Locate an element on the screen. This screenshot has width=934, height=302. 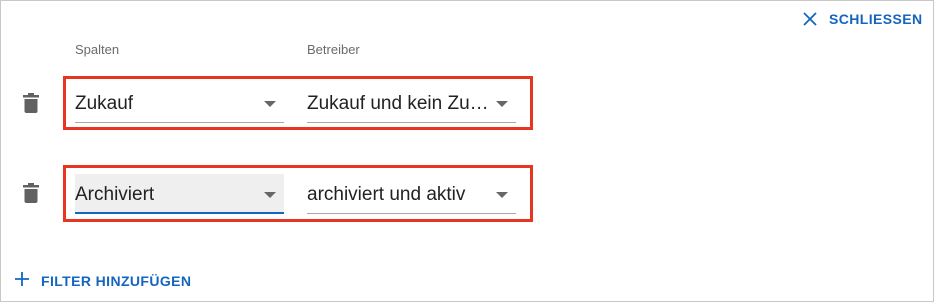
close-button-label: SCHLIESSEN is located at coordinates (876, 19).